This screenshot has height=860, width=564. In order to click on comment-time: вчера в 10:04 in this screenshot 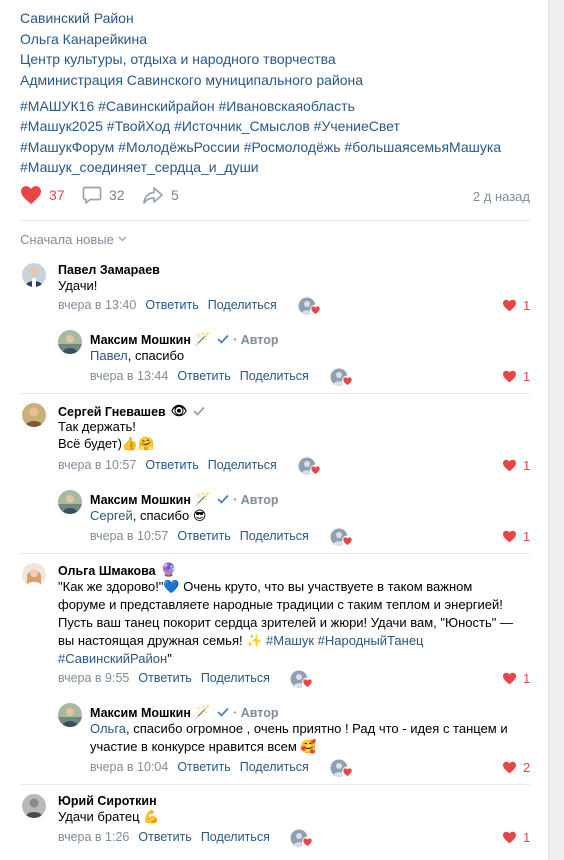, I will do `click(129, 767)`.